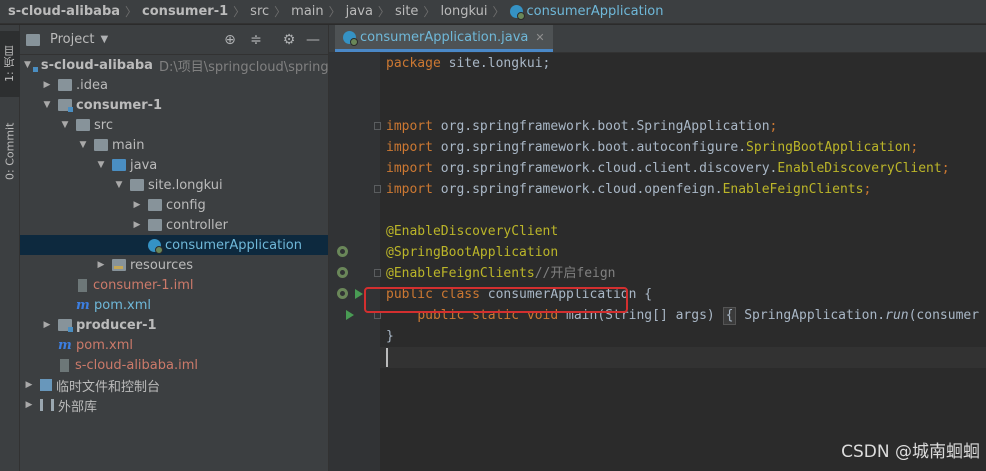 The height and width of the screenshot is (471, 986). I want to click on code-line: }, so click(390, 336).